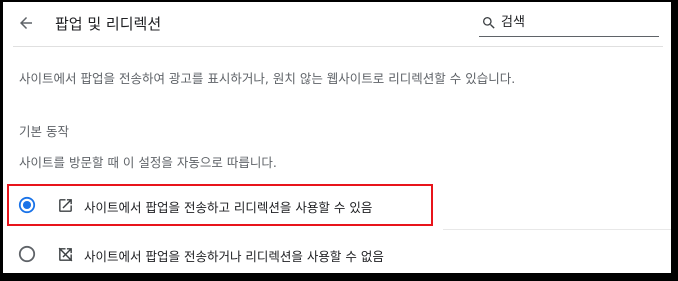  Describe the element at coordinates (489, 23) in the screenshot. I see `search-icon` at that location.